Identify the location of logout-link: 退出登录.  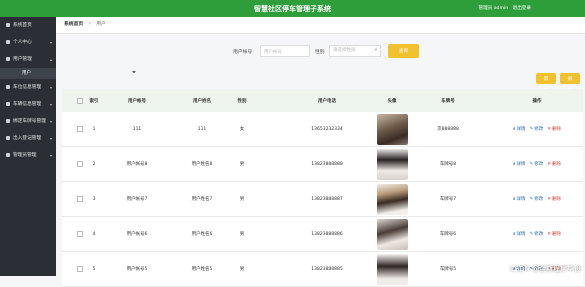
(522, 8).